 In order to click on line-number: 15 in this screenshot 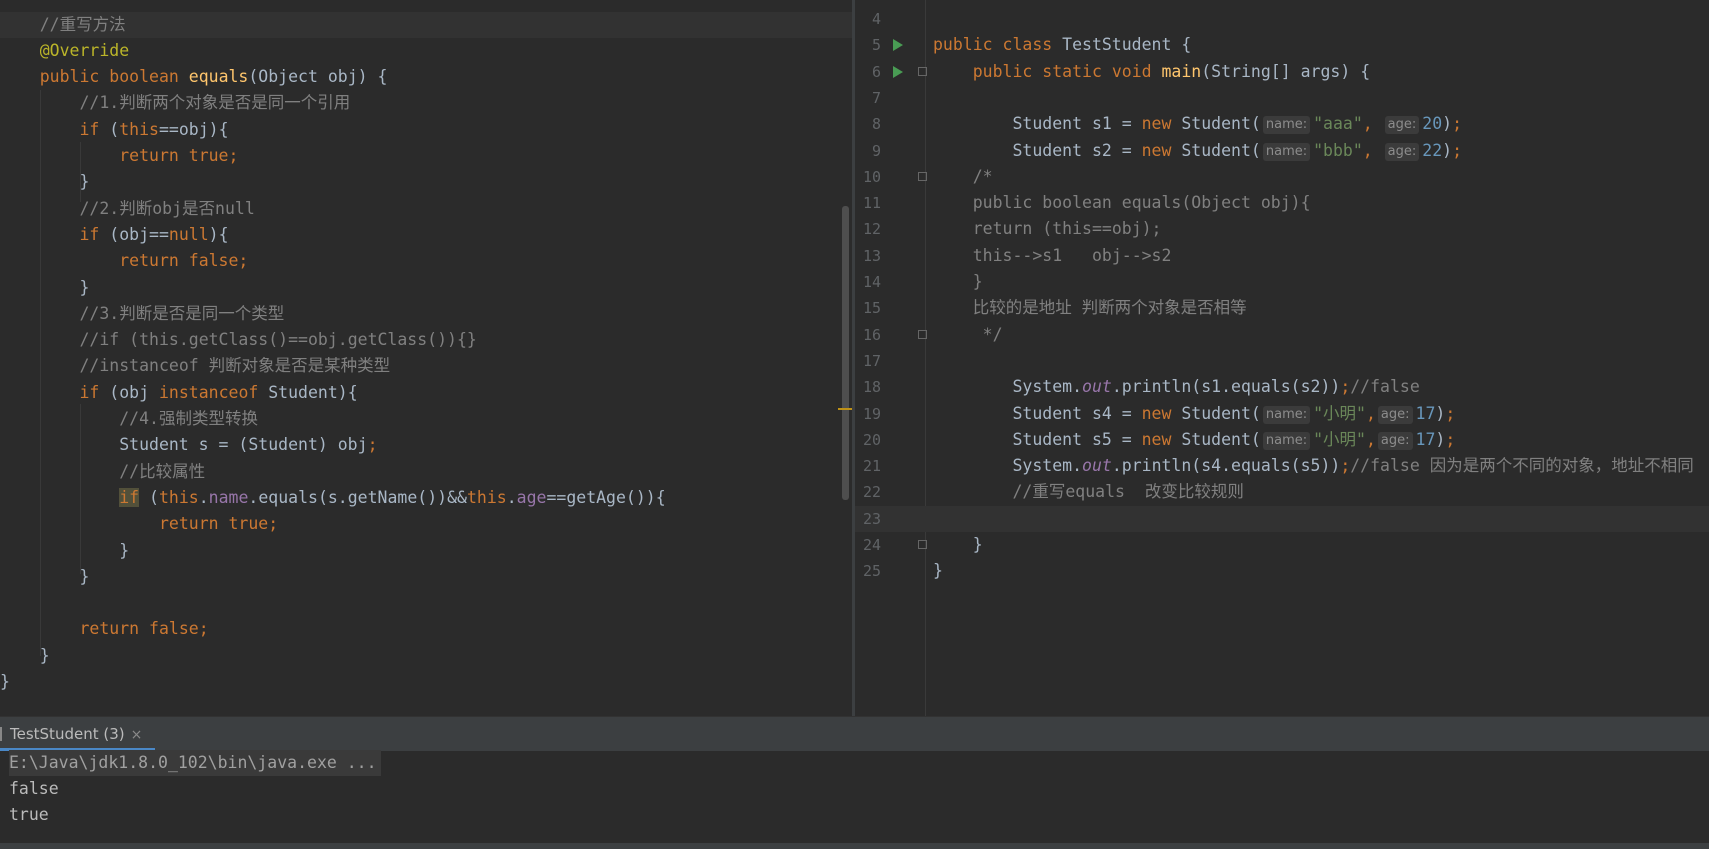, I will do `click(868, 308)`.